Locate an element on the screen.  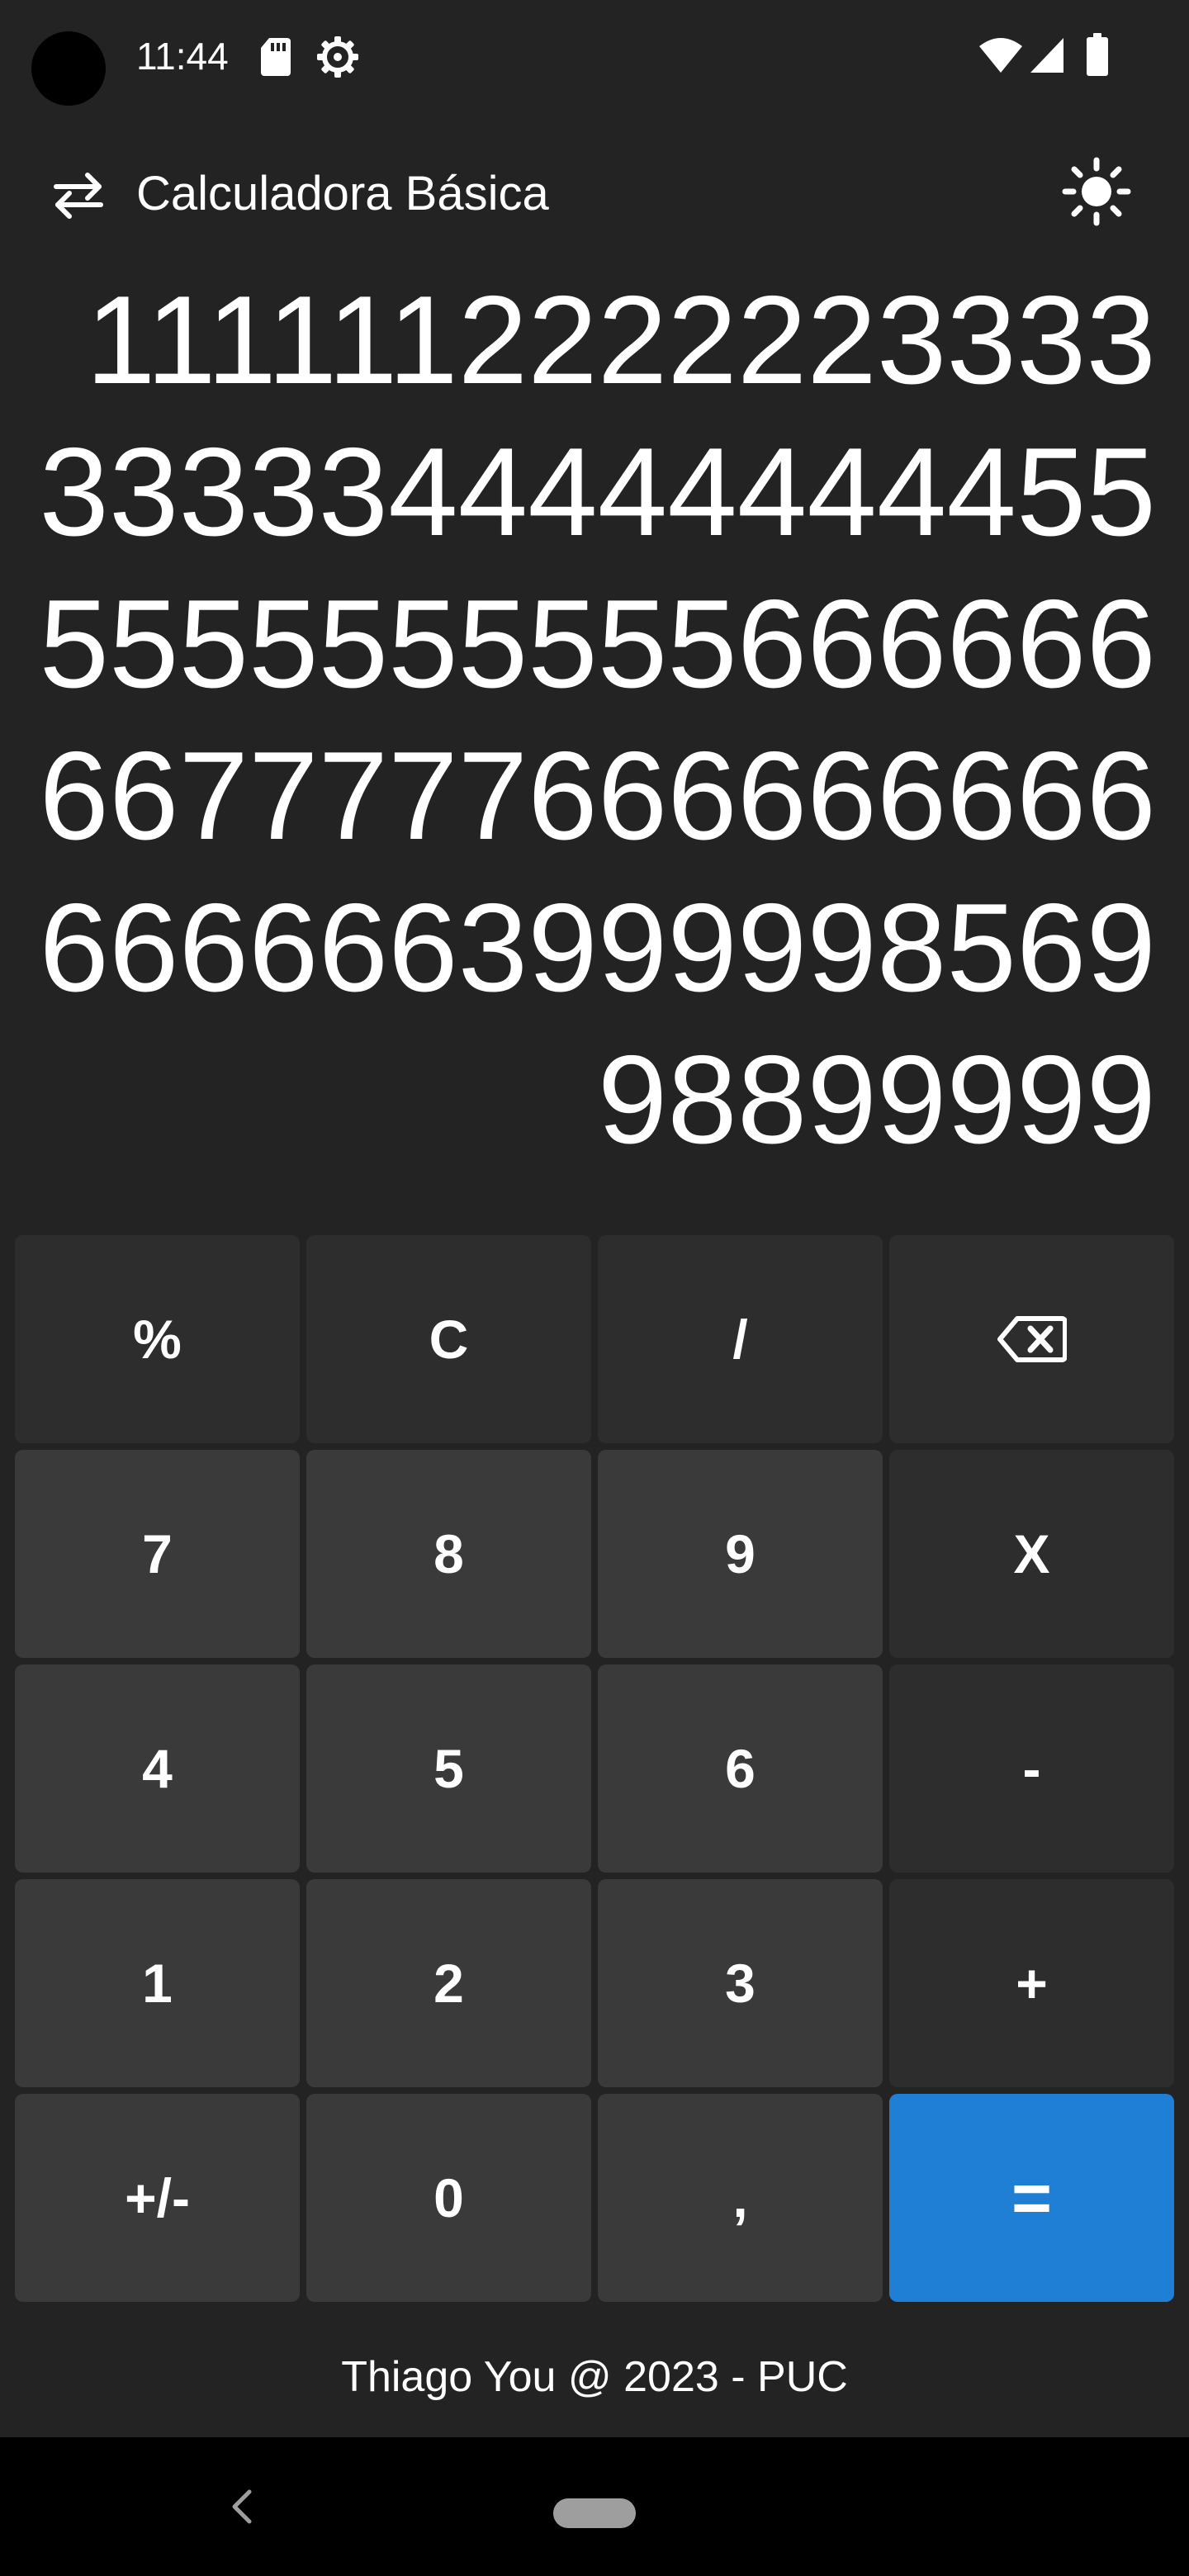
digit-4-key: 4 is located at coordinates (157, 1768).